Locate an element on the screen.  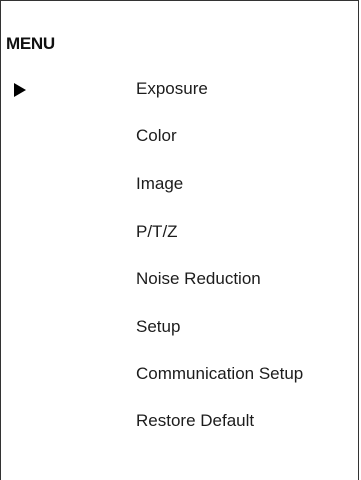
menu-item-exposure: Exposure is located at coordinates (179, 89).